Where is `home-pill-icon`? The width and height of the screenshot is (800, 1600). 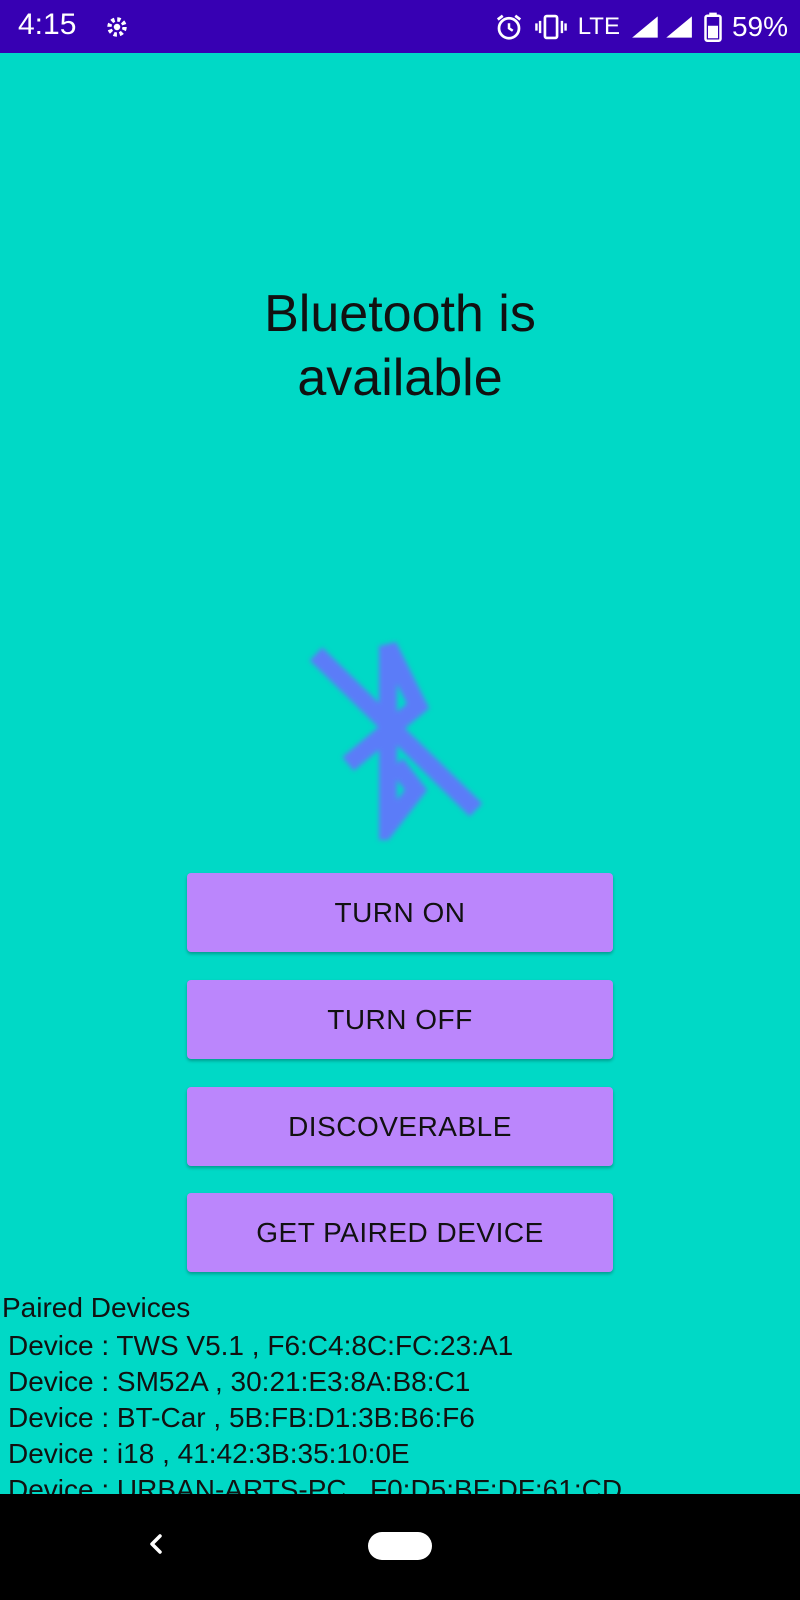
home-pill-icon is located at coordinates (400, 1546).